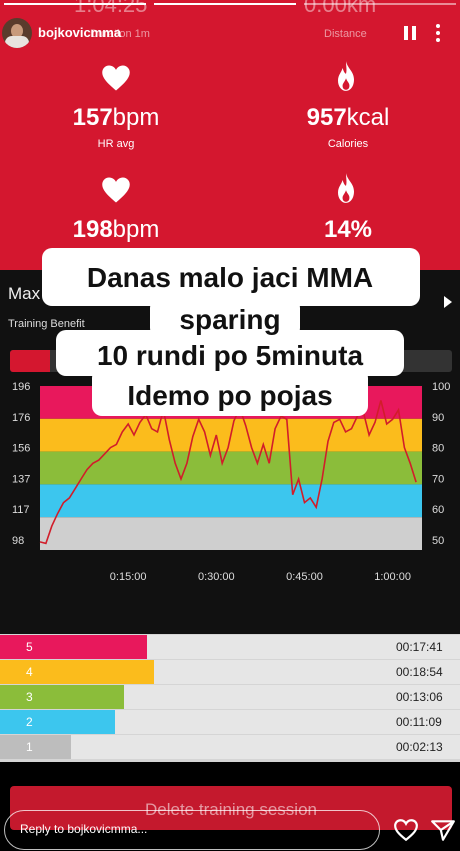 The width and height of the screenshot is (460, 851). Describe the element at coordinates (216, 577) in the screenshot. I see `x-tick: 0:30:00` at that location.